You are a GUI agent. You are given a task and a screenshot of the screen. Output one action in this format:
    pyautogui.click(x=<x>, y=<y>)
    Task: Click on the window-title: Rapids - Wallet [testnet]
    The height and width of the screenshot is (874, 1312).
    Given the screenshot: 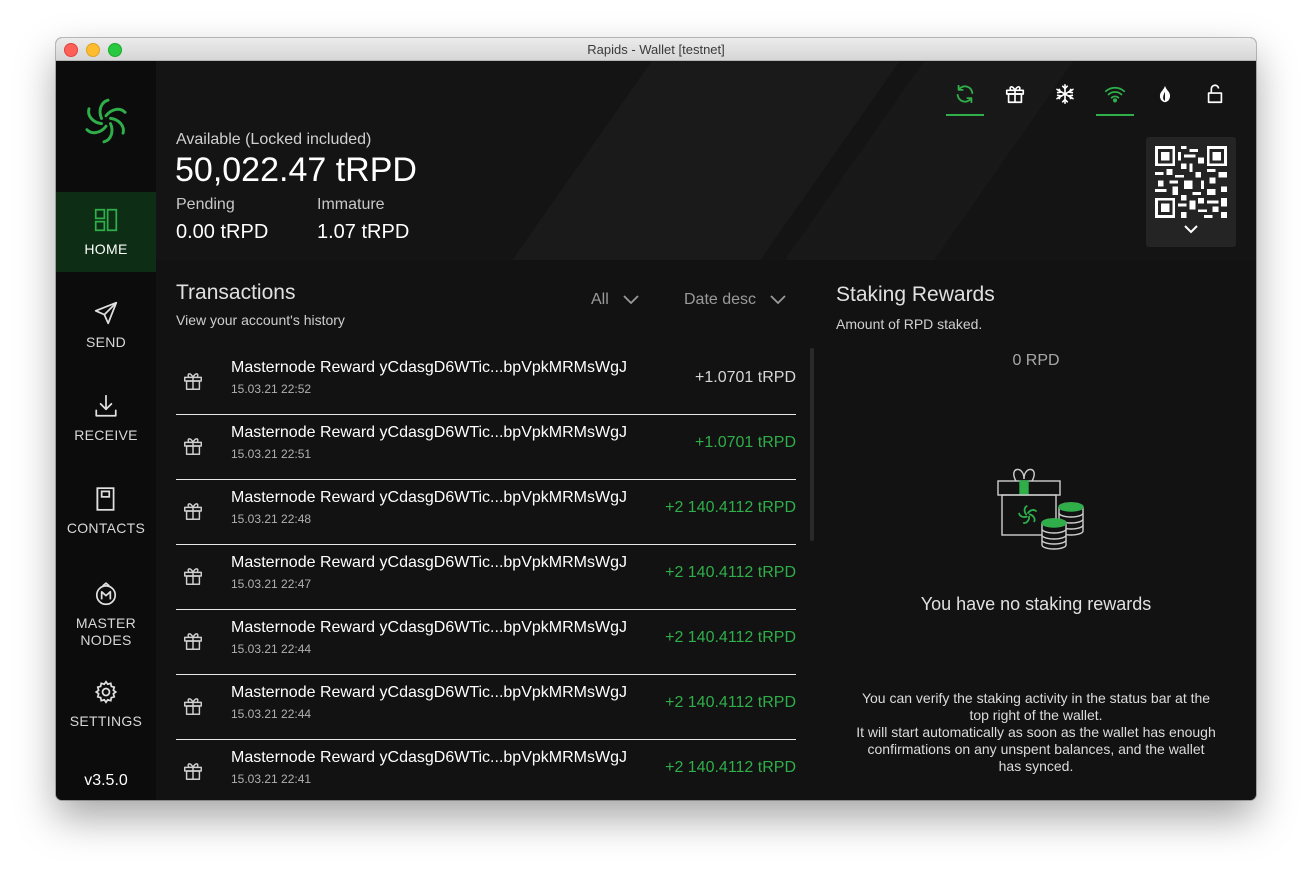 What is the action you would take?
    pyautogui.click(x=656, y=49)
    